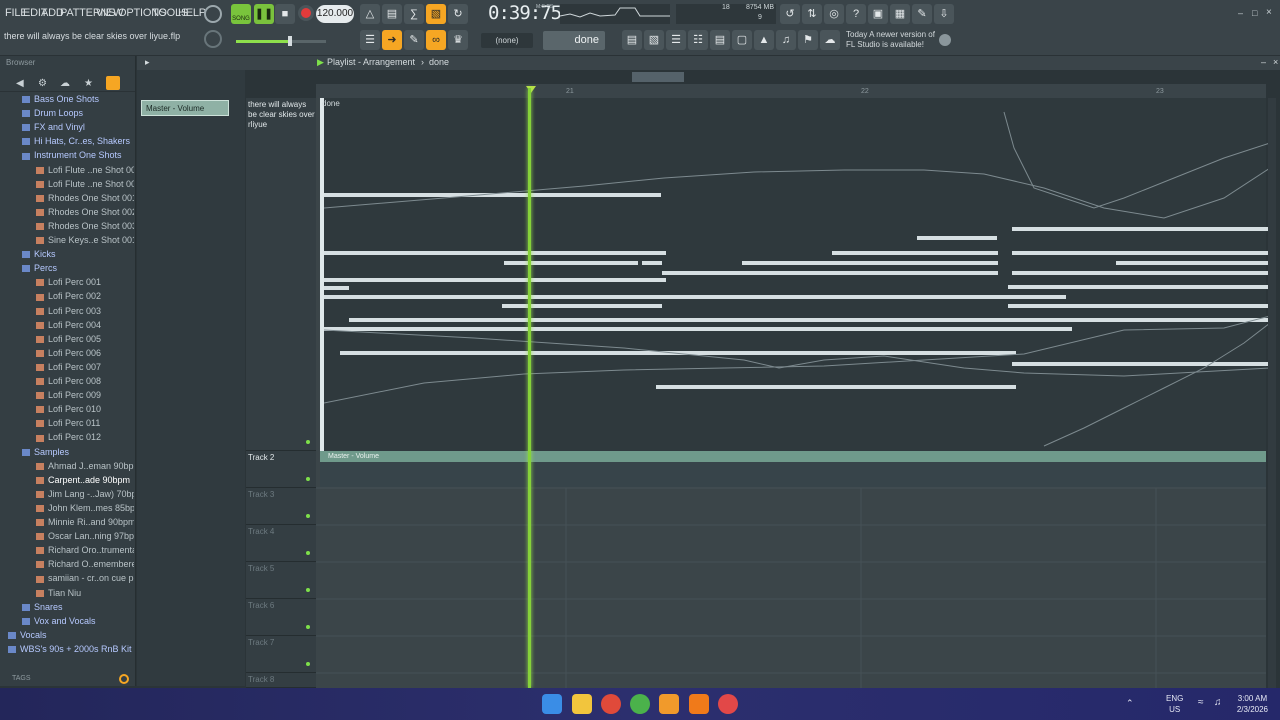 Image resolution: width=1280 pixels, height=720 pixels. What do you see at coordinates (793, 474) in the screenshot?
I see `automation-clip-body` at bounding box center [793, 474].